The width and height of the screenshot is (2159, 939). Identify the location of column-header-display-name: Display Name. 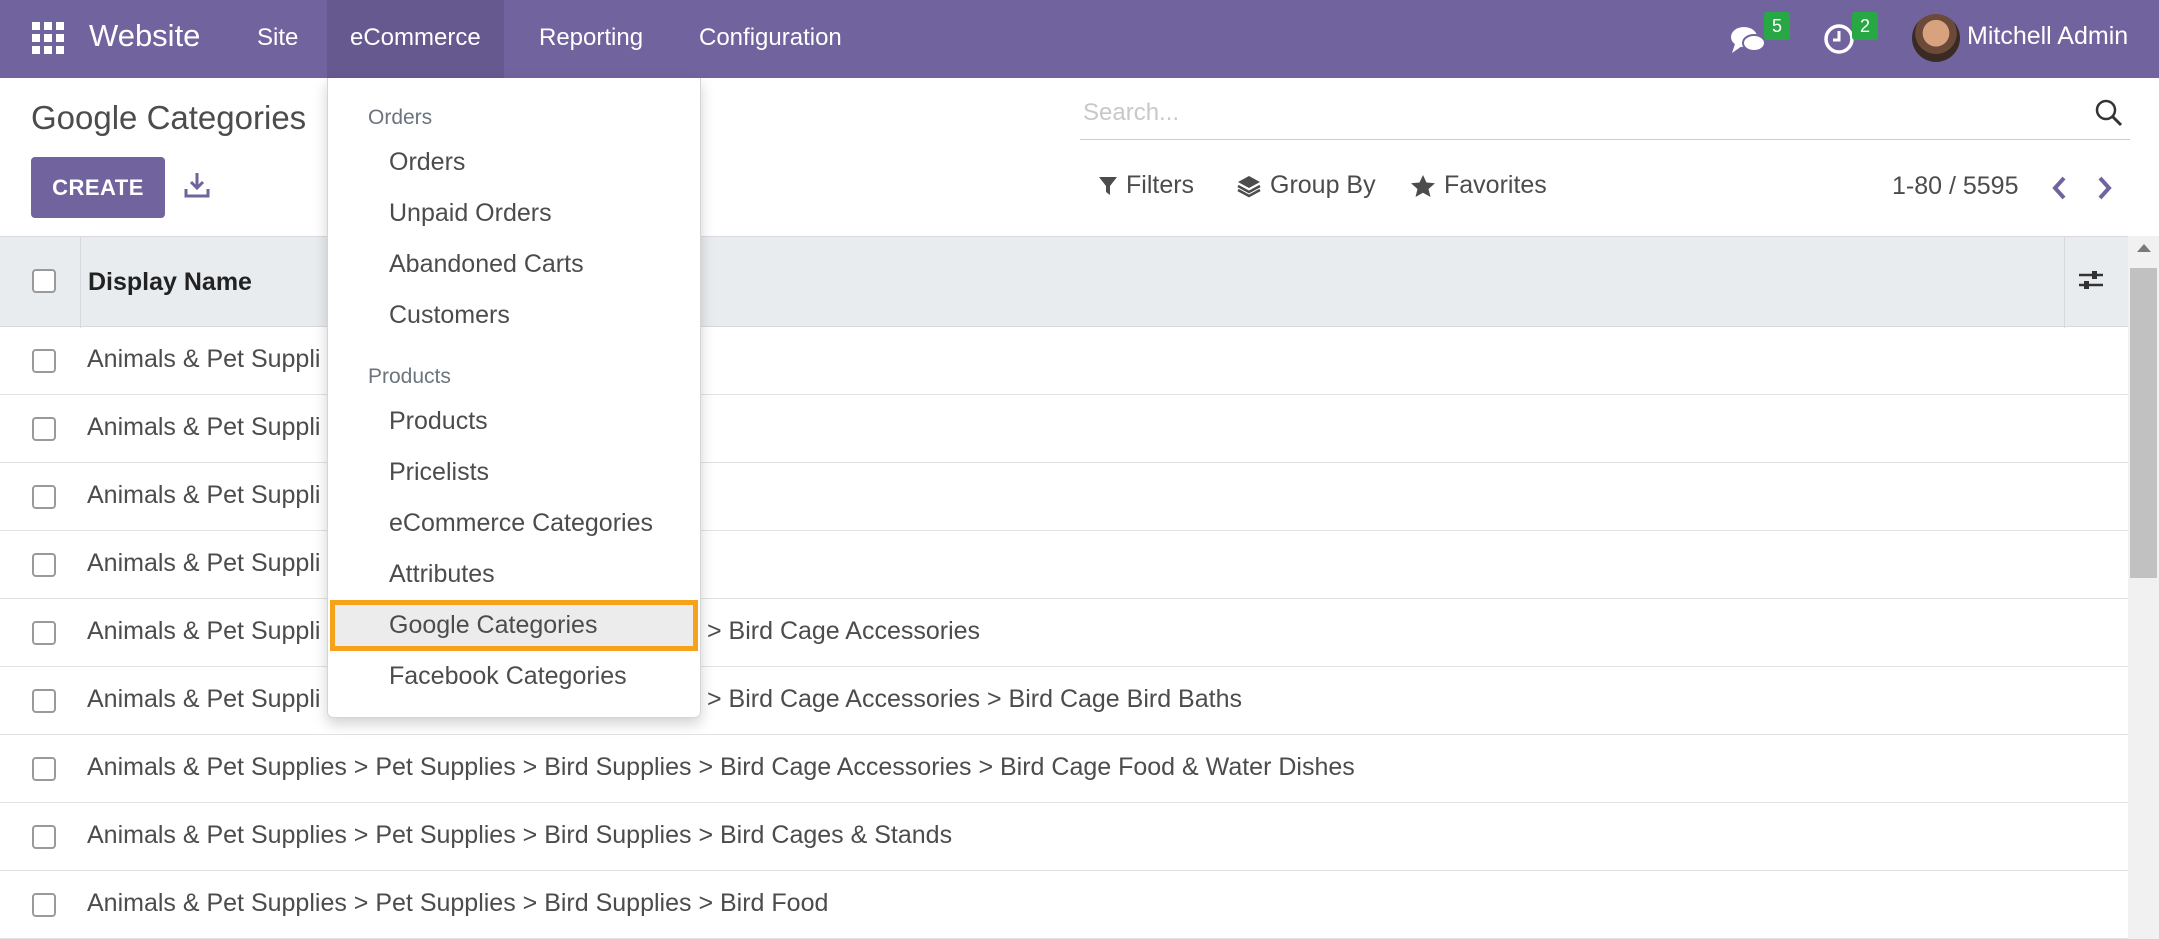
(170, 282).